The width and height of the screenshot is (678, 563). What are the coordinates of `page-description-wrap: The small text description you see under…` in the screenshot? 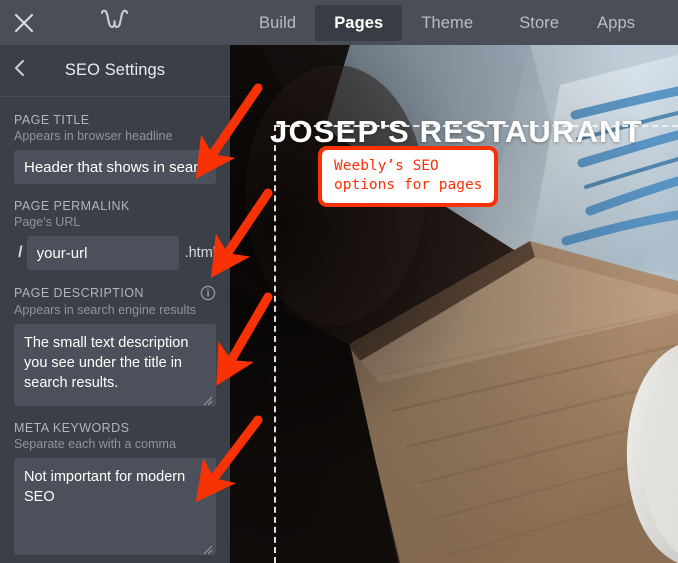 It's located at (115, 365).